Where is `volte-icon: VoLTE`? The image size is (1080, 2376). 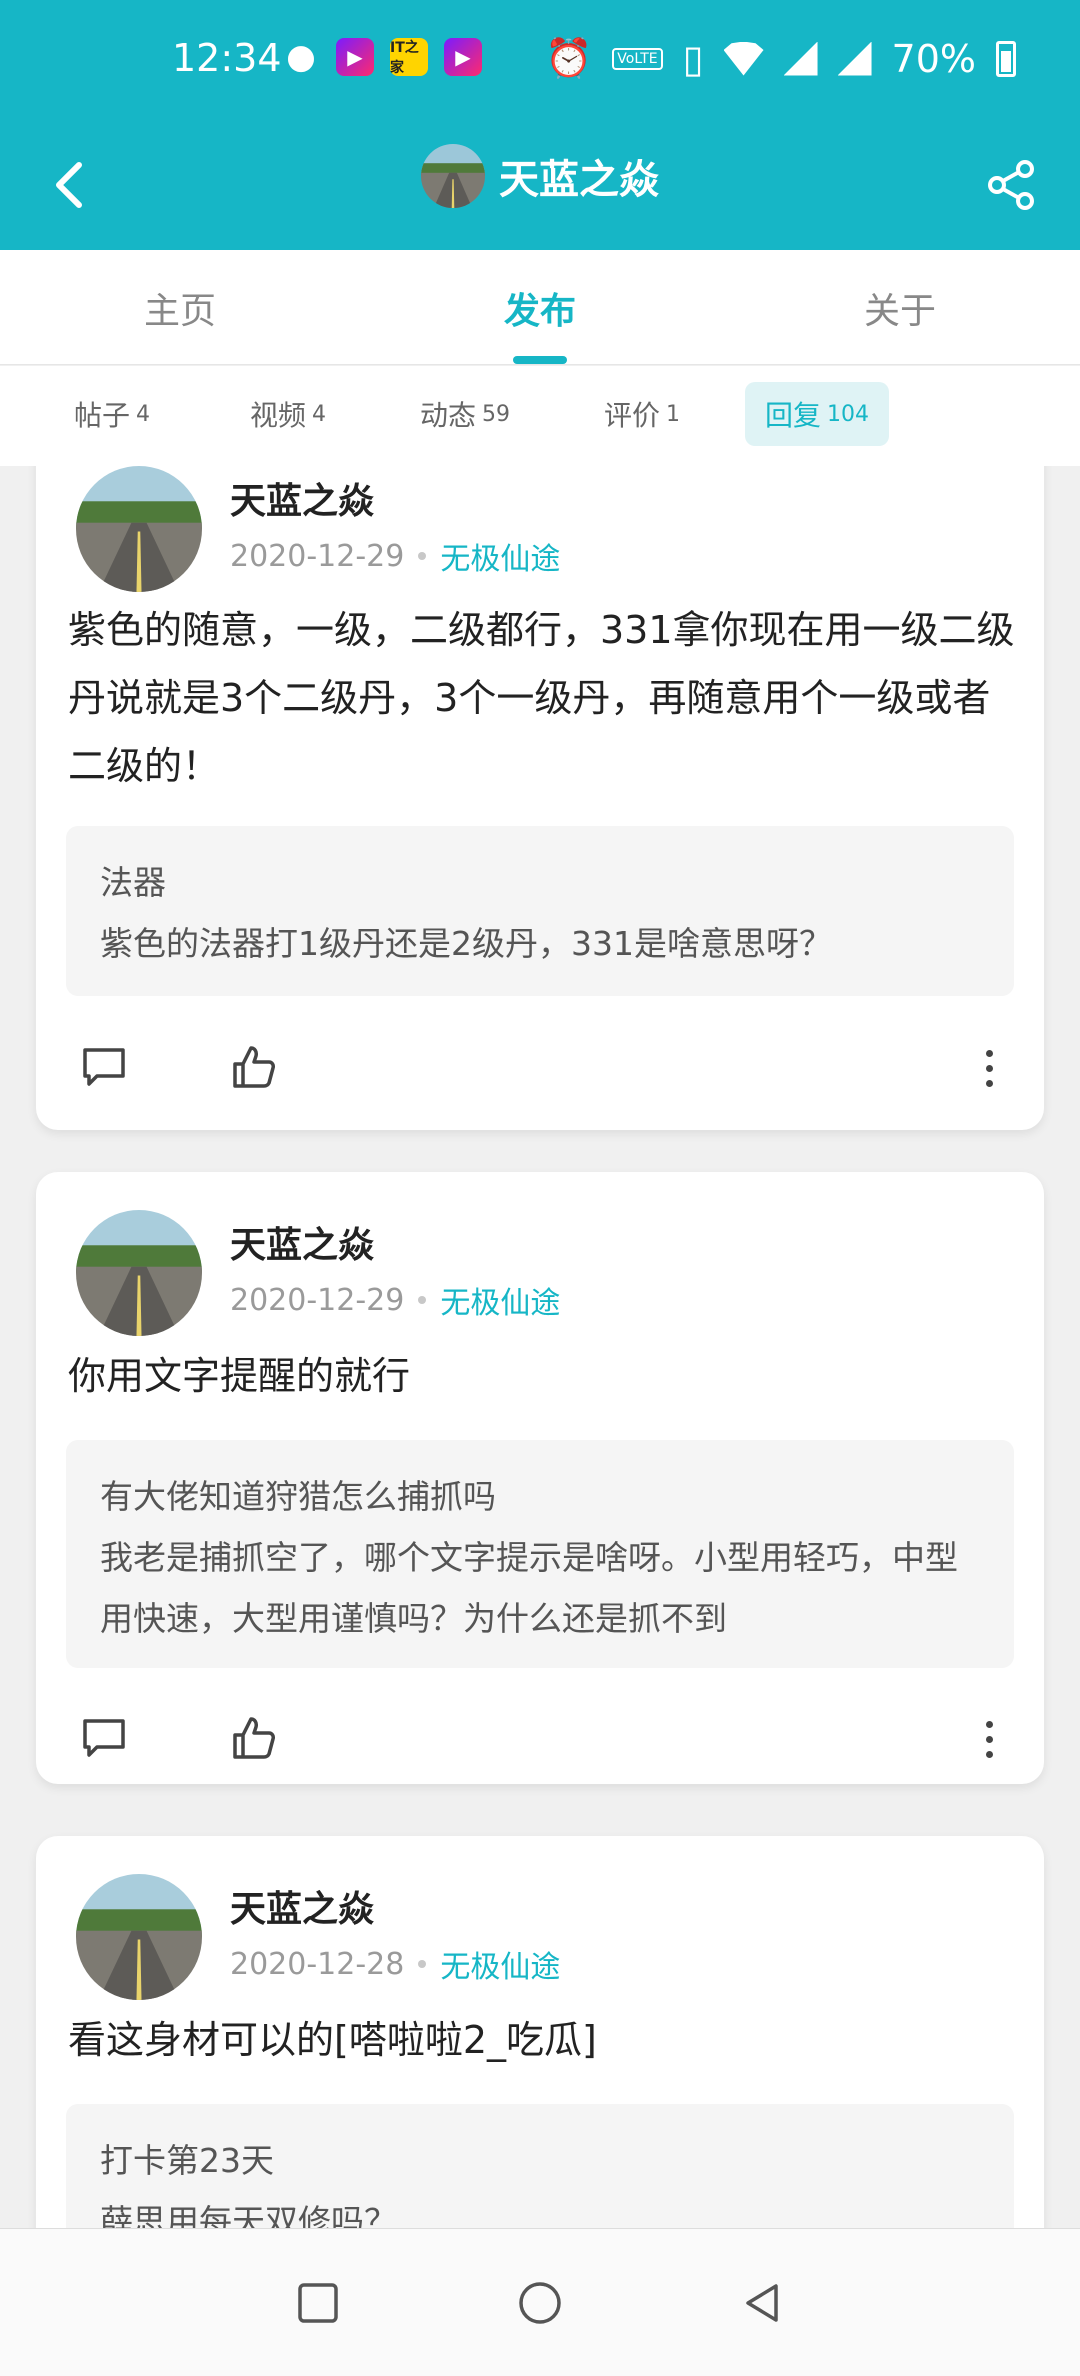
volte-icon: VoLTE is located at coordinates (637, 58).